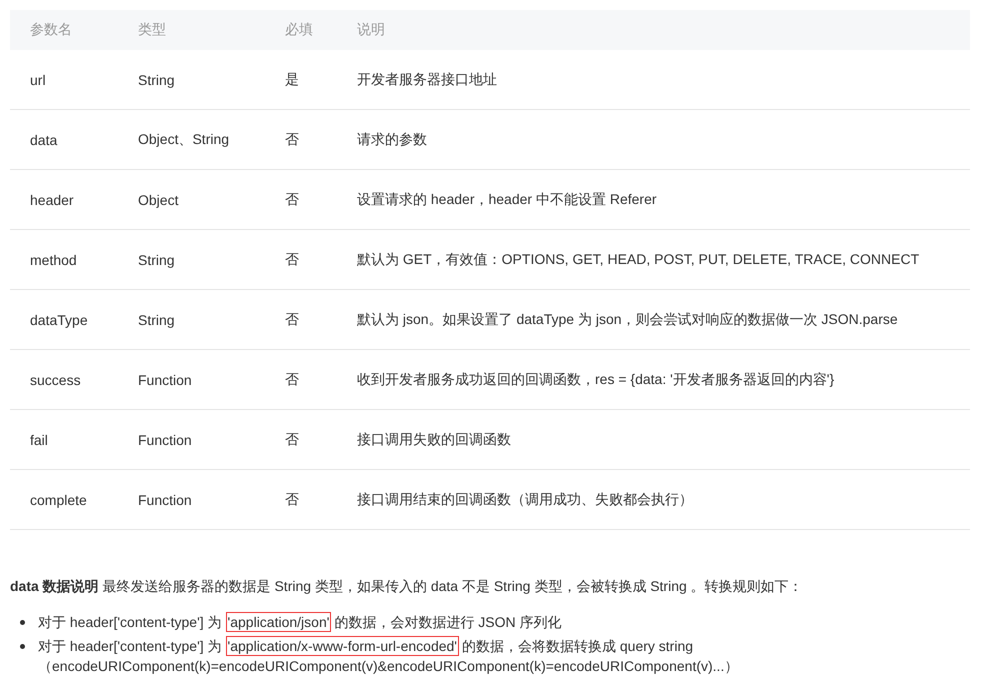  What do you see at coordinates (427, 79) in the screenshot?
I see `table-cell-text: 开发者服务器接口地址` at bounding box center [427, 79].